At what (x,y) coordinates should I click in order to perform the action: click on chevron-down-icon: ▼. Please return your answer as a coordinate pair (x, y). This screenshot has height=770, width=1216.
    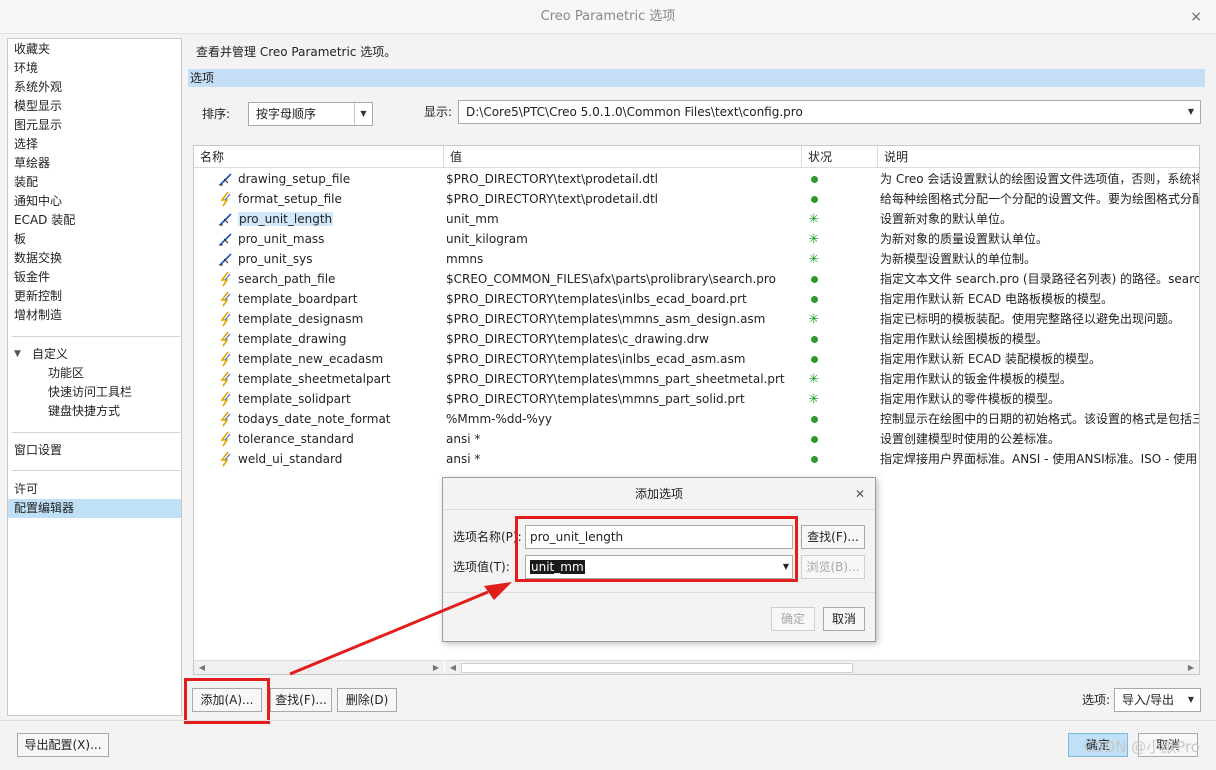
    Looking at the image, I should click on (1191, 700).